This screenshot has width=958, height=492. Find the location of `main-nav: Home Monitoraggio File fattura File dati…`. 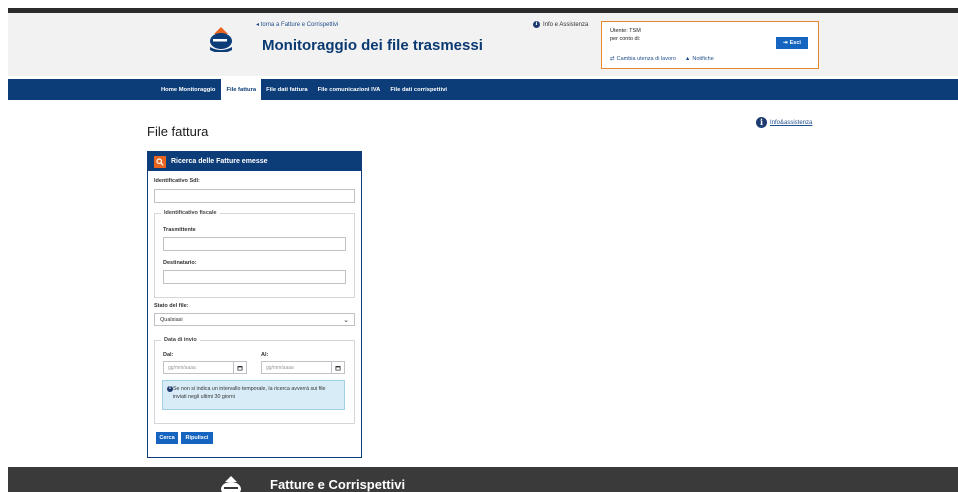

main-nav: Home Monitoraggio File fattura File dati… is located at coordinates (483, 89).